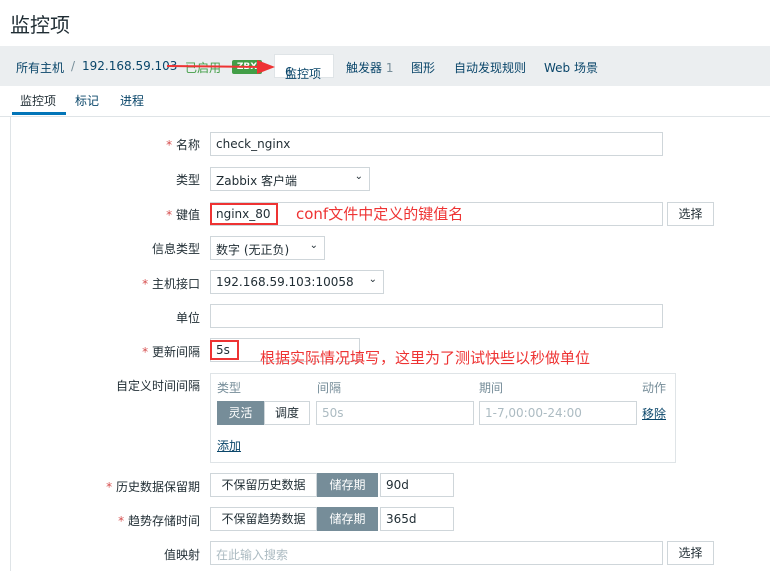 This screenshot has height=571, width=770. Describe the element at coordinates (690, 553) in the screenshot. I see `valuemap-select-button: 选择` at that location.